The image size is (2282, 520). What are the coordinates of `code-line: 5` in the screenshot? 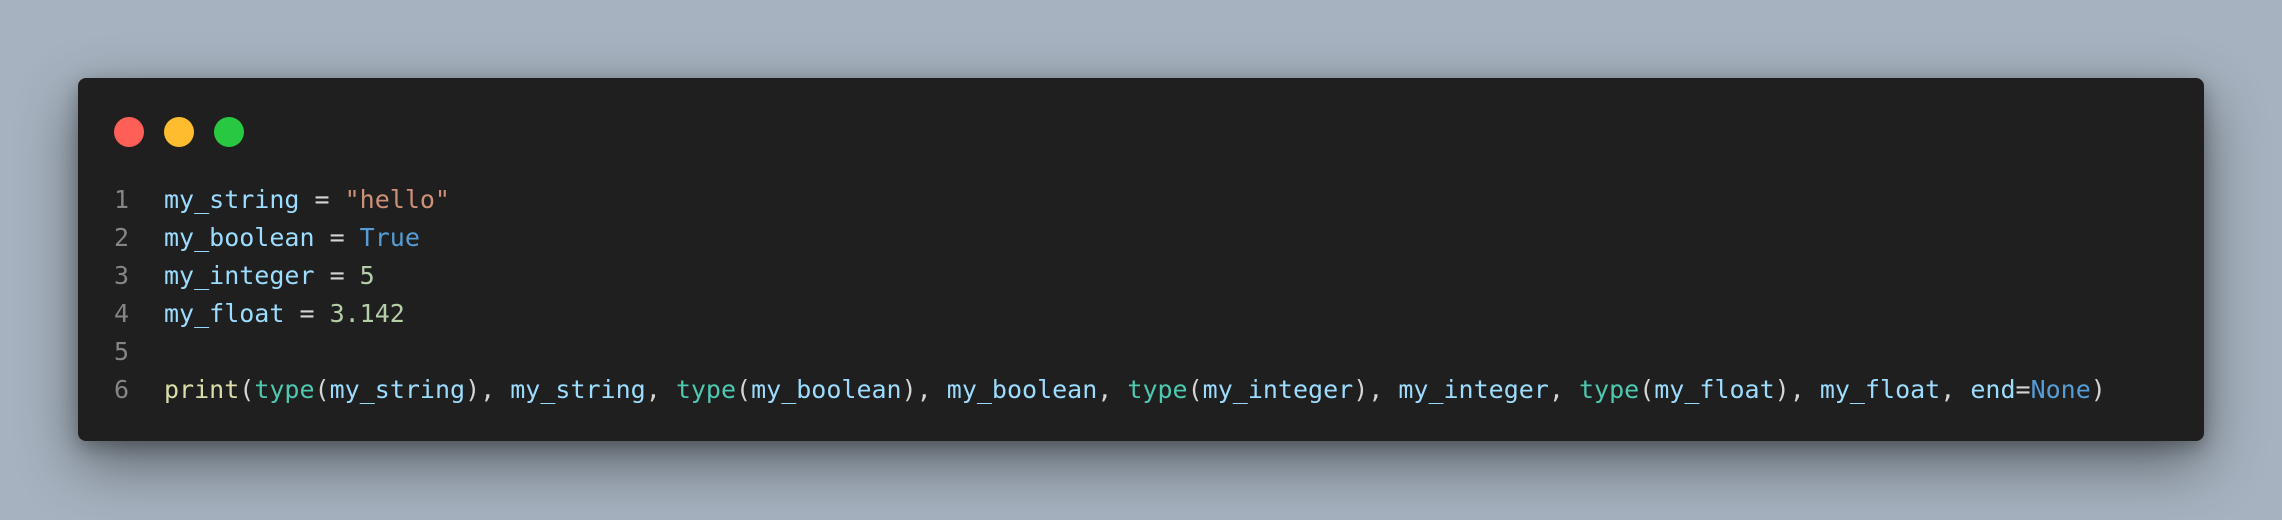 It's located at (1141, 352).